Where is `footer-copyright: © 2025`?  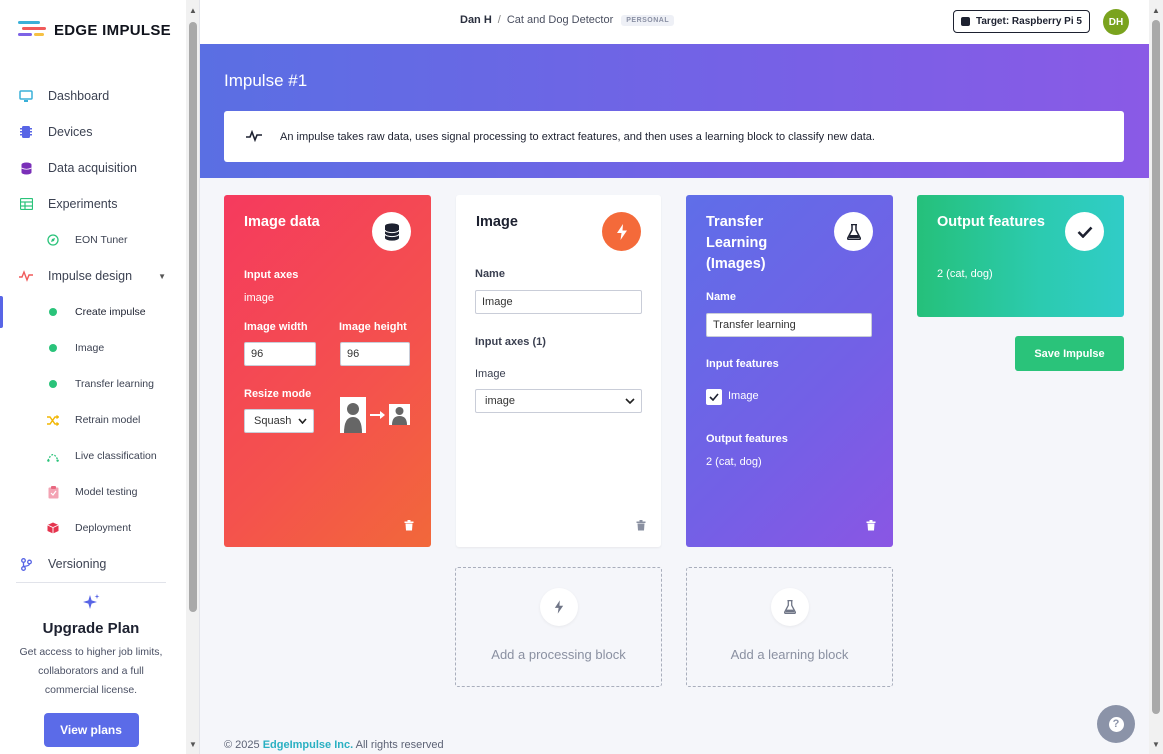
footer-copyright: © 2025 is located at coordinates (242, 745).